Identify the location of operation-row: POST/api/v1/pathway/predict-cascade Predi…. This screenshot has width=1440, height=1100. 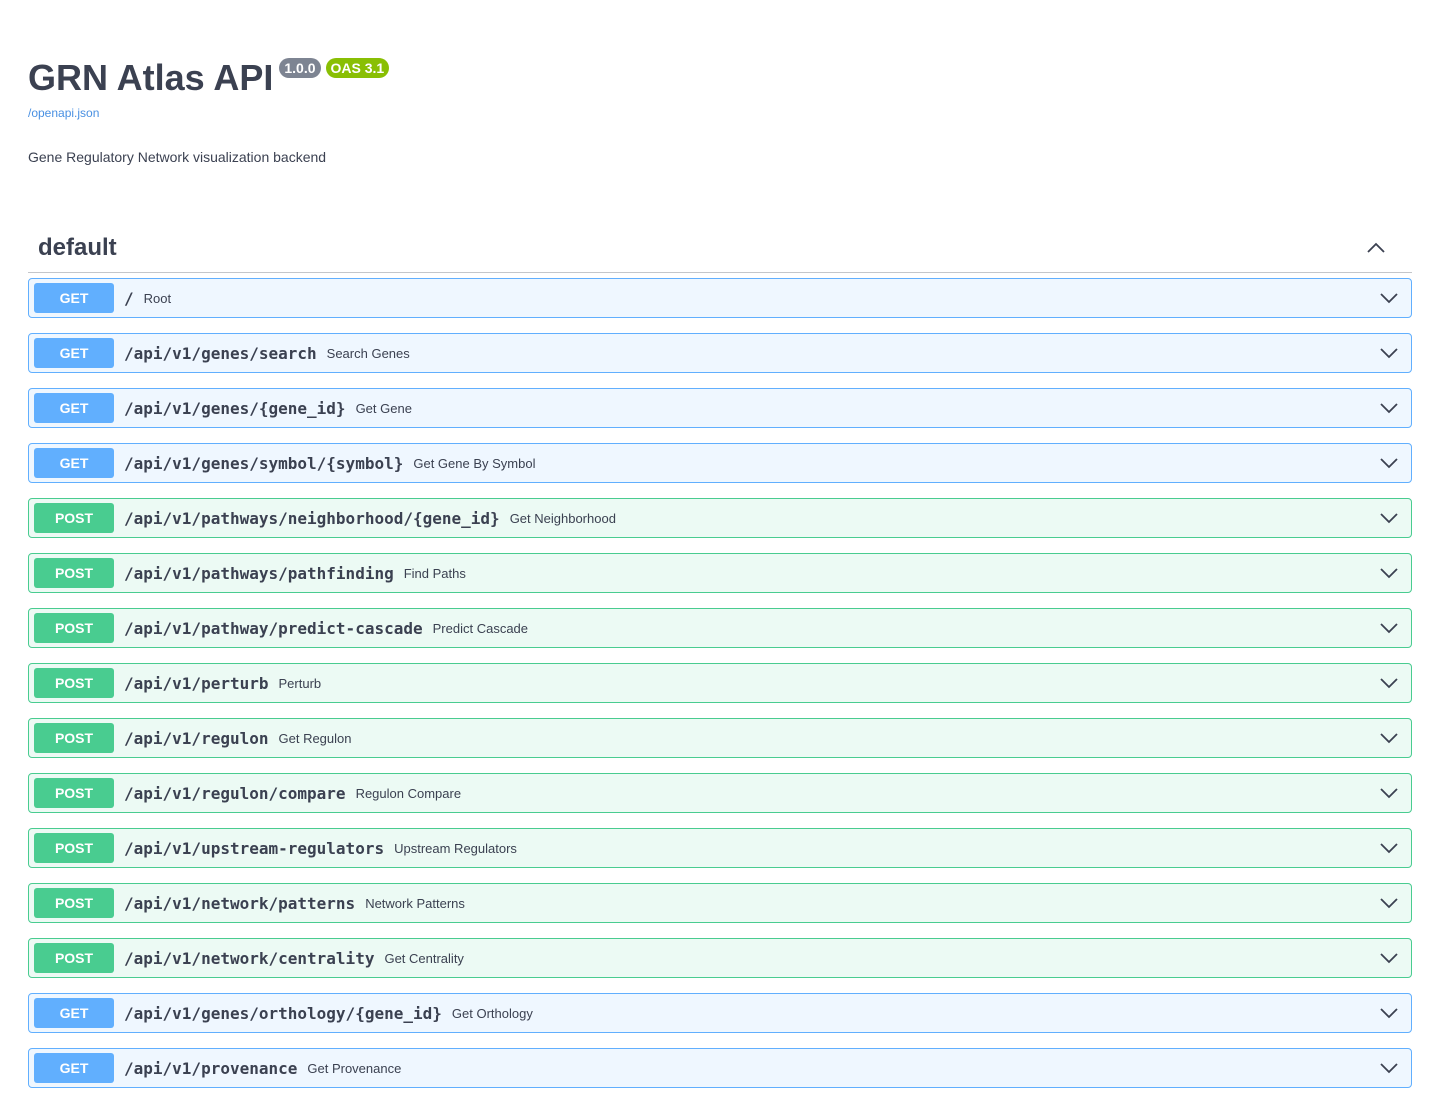
(720, 628).